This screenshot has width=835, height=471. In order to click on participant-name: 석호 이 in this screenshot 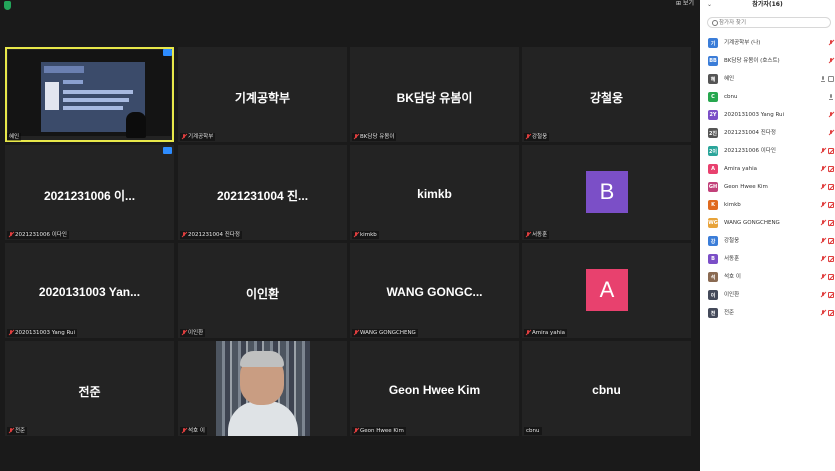, I will do `click(732, 277)`.